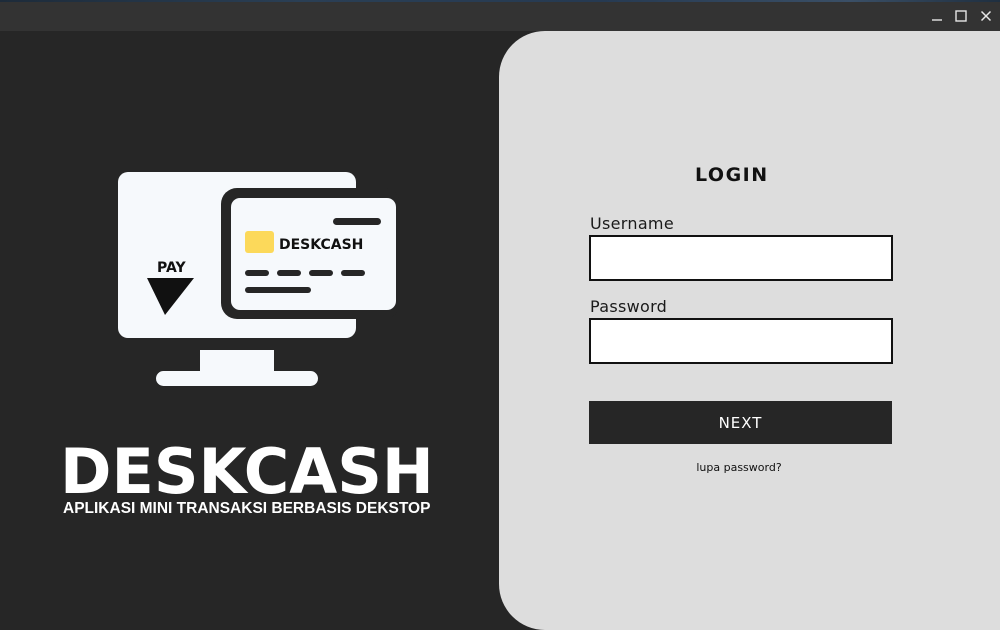 The height and width of the screenshot is (630, 1000). What do you see at coordinates (632, 223) in the screenshot?
I see `username-label: Username` at bounding box center [632, 223].